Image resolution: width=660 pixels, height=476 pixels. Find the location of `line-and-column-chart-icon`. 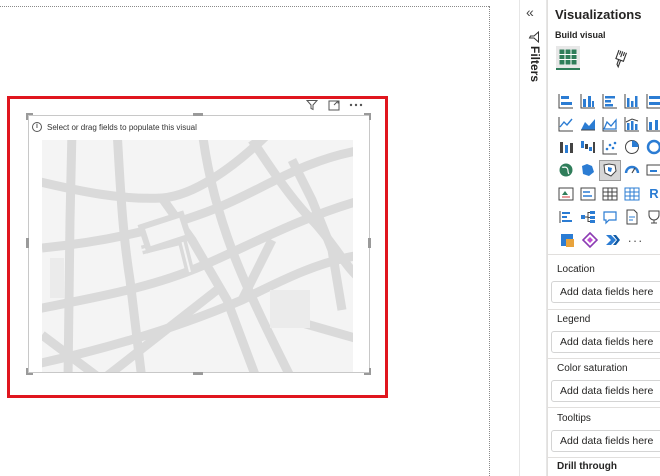

line-and-column-chart-icon is located at coordinates (632, 123).